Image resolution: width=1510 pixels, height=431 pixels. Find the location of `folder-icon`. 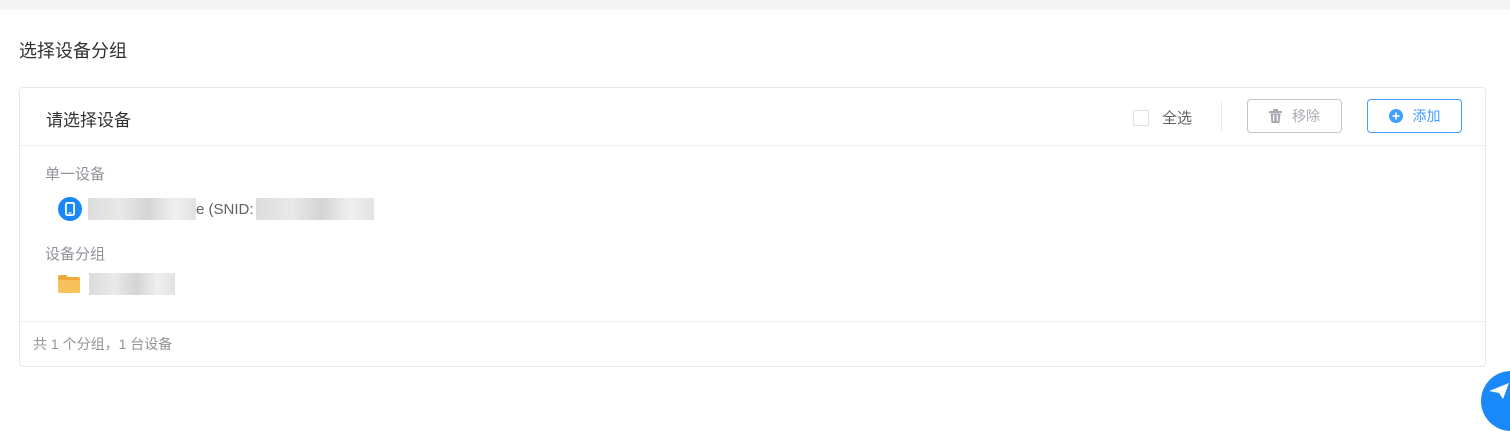

folder-icon is located at coordinates (69, 284).